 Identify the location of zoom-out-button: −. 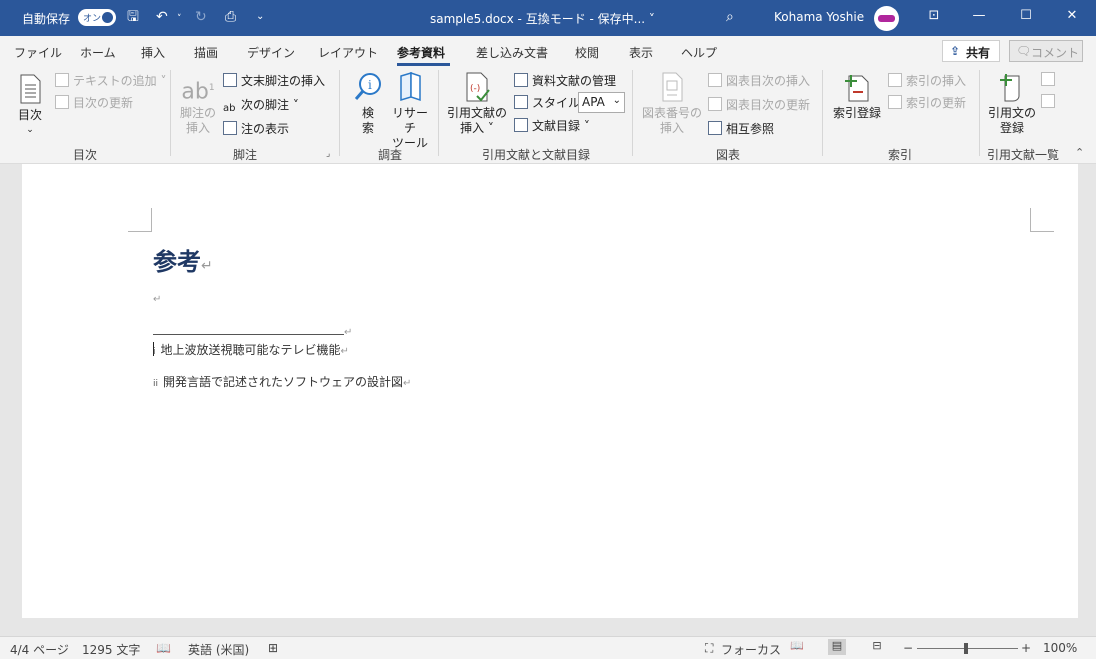
(908, 648).